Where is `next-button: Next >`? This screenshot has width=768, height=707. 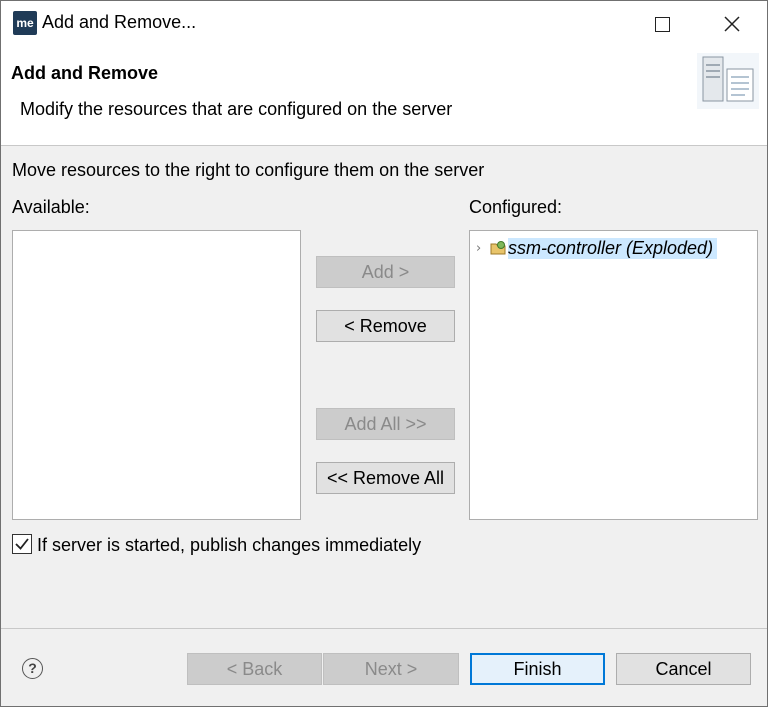
next-button: Next > is located at coordinates (391, 669).